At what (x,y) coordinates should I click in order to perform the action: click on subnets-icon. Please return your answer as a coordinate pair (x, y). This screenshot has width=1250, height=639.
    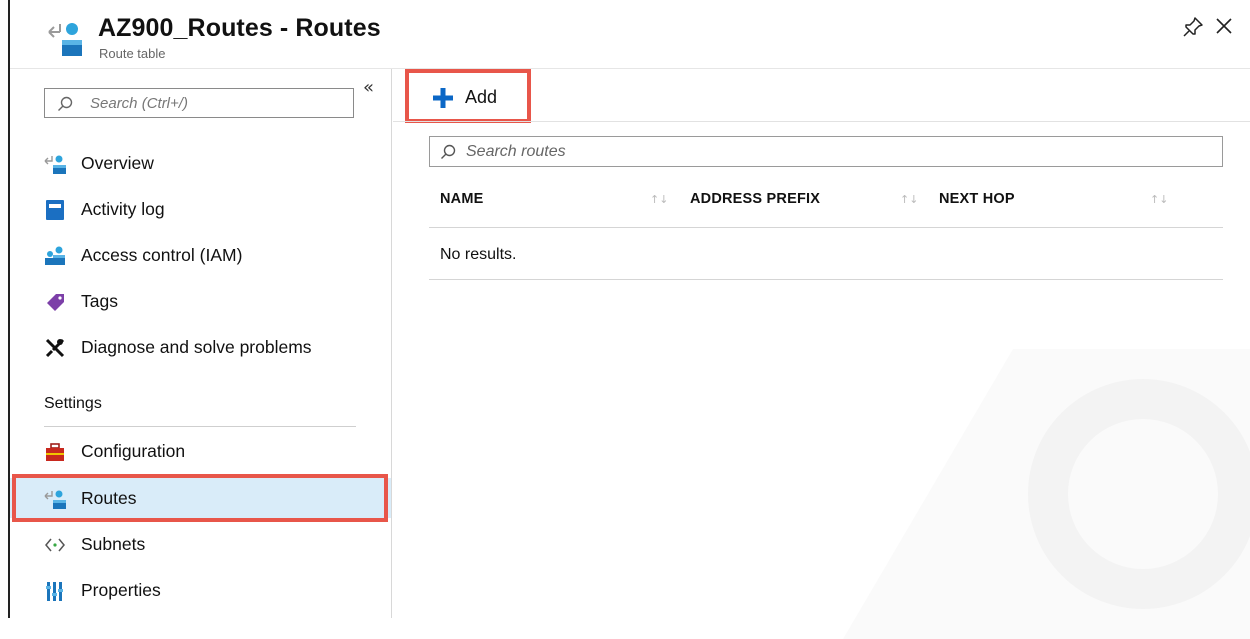
    Looking at the image, I should click on (55, 545).